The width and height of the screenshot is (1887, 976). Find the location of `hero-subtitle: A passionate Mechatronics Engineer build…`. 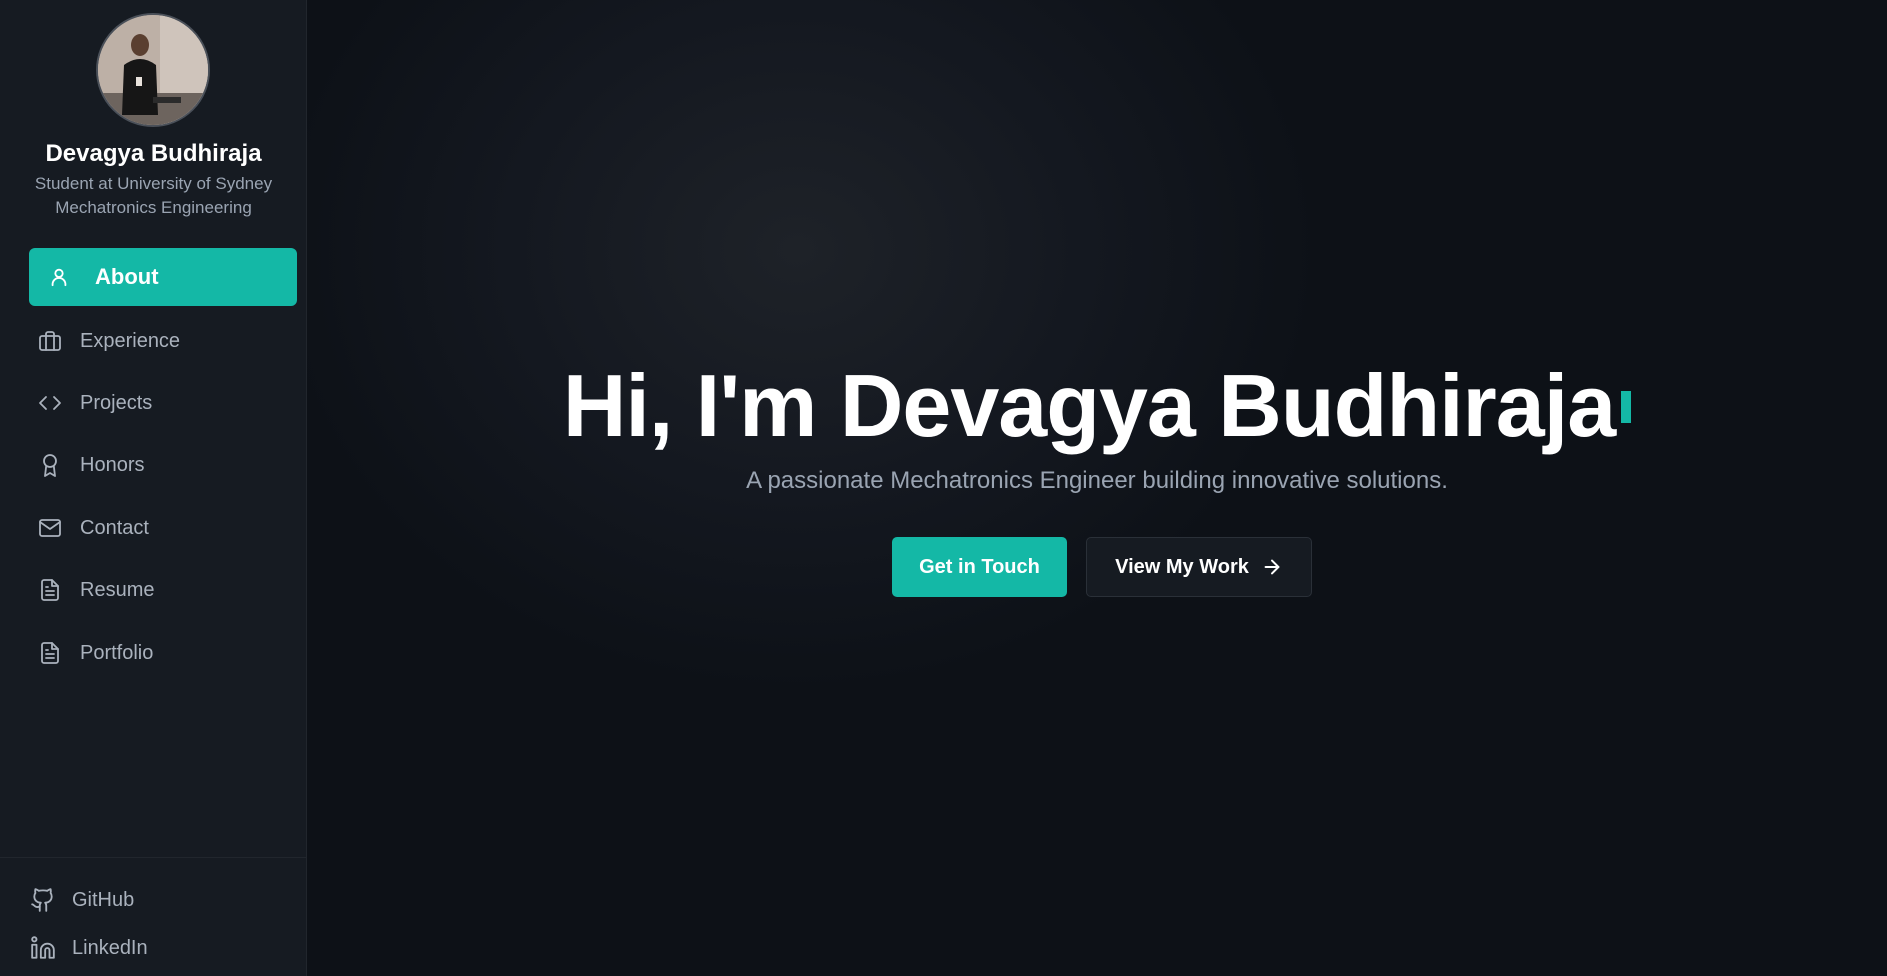

hero-subtitle: A passionate Mechatronics Engineer build… is located at coordinates (1097, 480).